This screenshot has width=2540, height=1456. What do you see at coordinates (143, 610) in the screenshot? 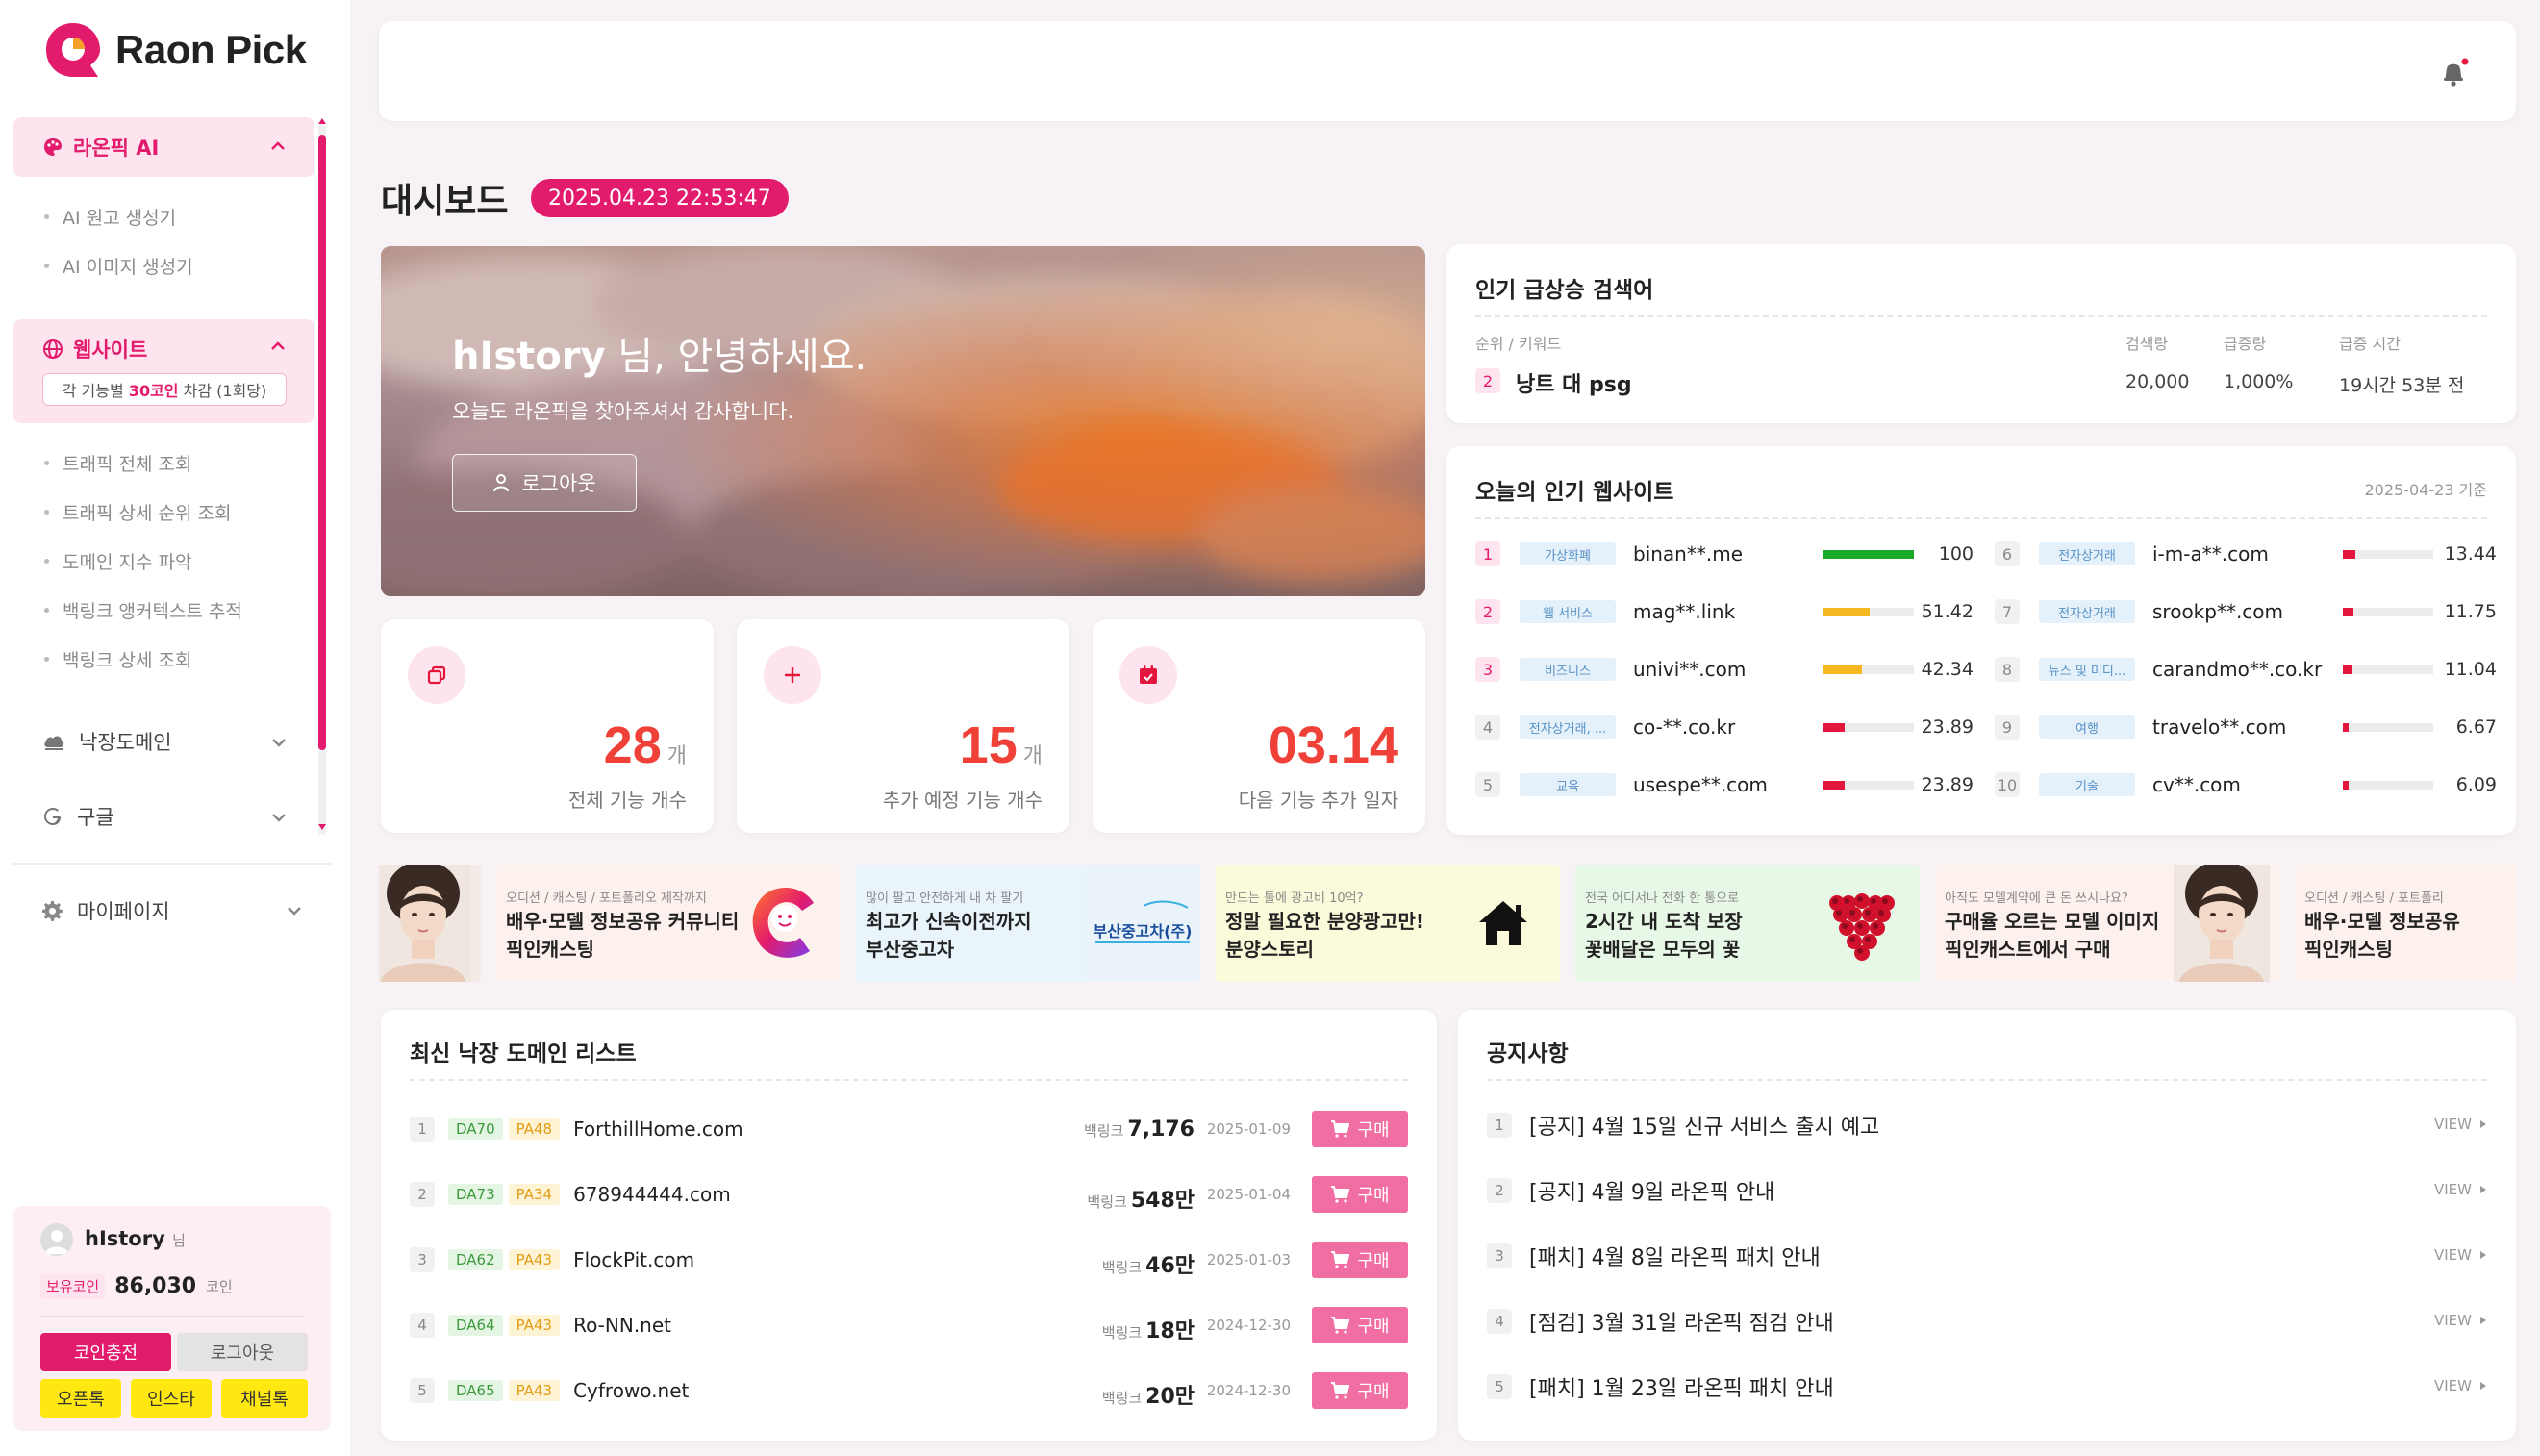
I see `sidebar-item-backlink-anchor: 백링크 앵커텍스트 추적` at bounding box center [143, 610].